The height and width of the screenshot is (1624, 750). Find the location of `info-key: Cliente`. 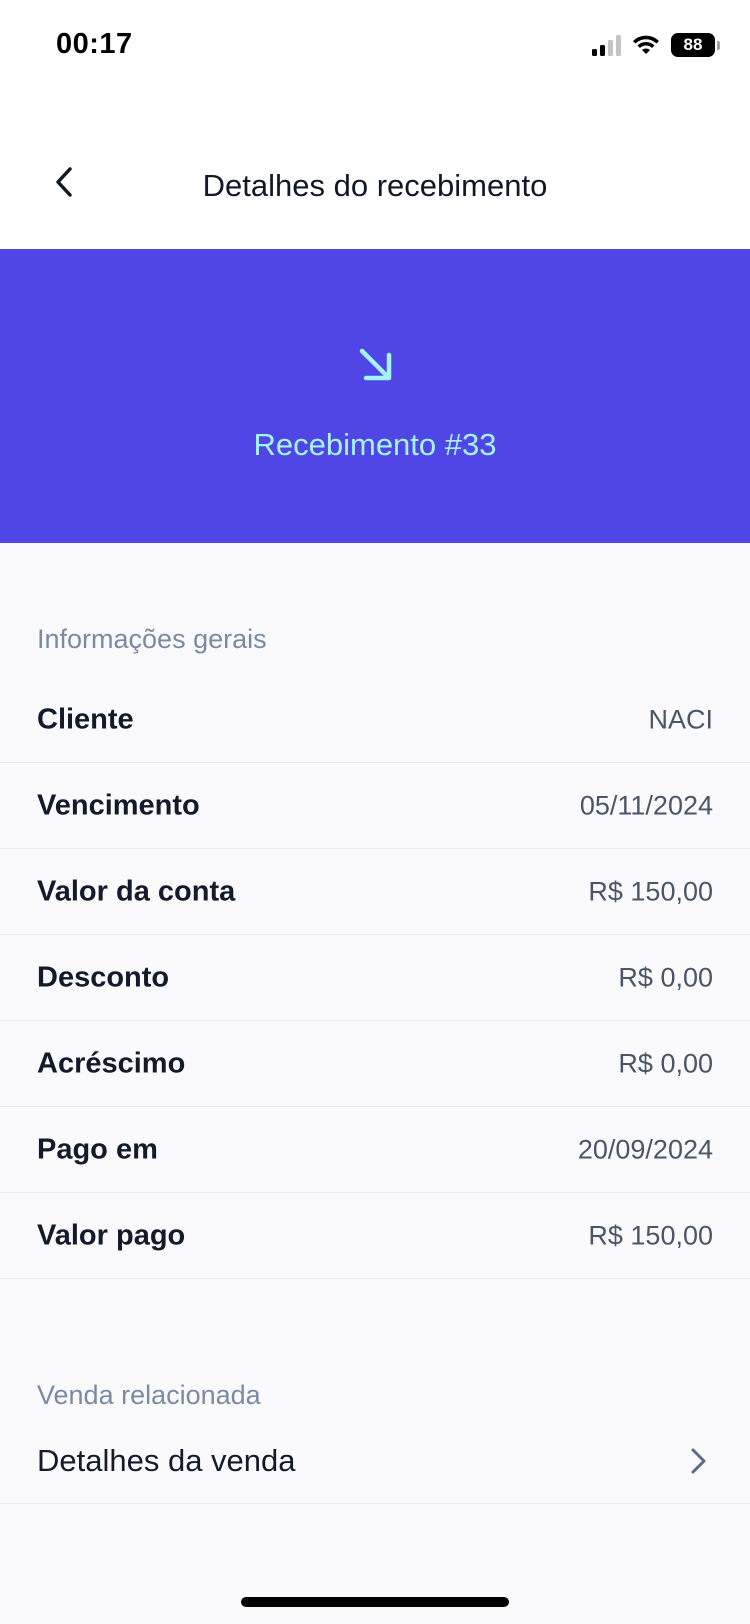

info-key: Cliente is located at coordinates (85, 719).